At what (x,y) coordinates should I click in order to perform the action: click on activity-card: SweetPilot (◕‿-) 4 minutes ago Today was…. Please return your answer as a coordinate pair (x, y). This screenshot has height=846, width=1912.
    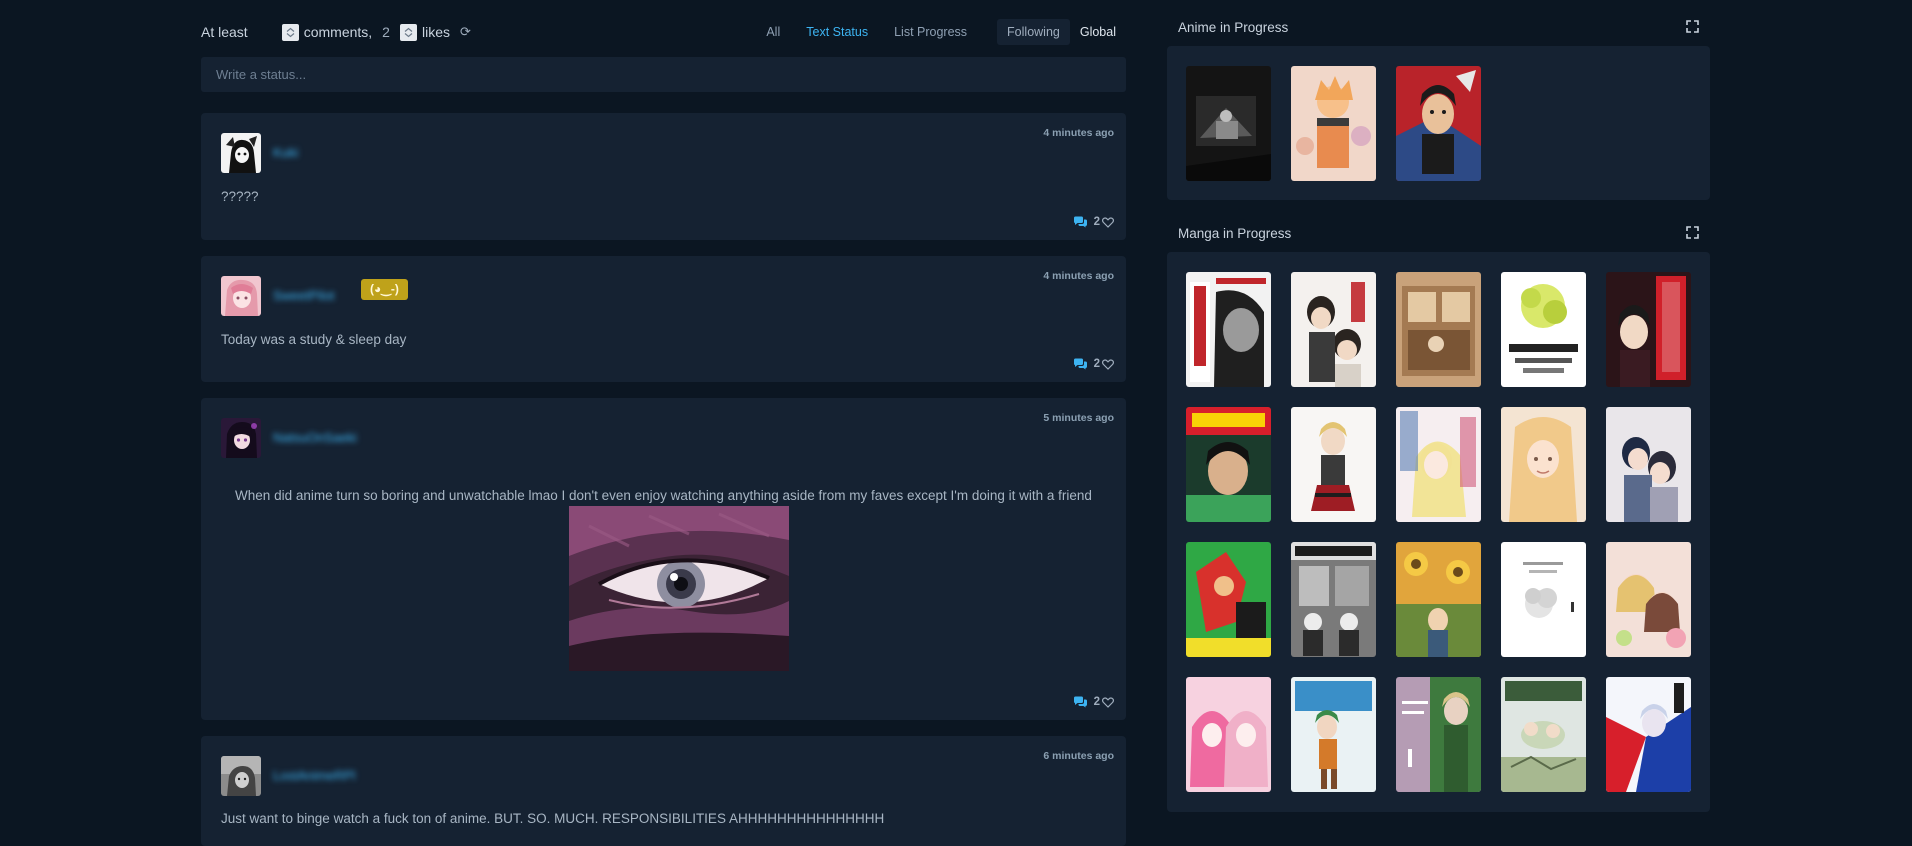
    Looking at the image, I should click on (663, 319).